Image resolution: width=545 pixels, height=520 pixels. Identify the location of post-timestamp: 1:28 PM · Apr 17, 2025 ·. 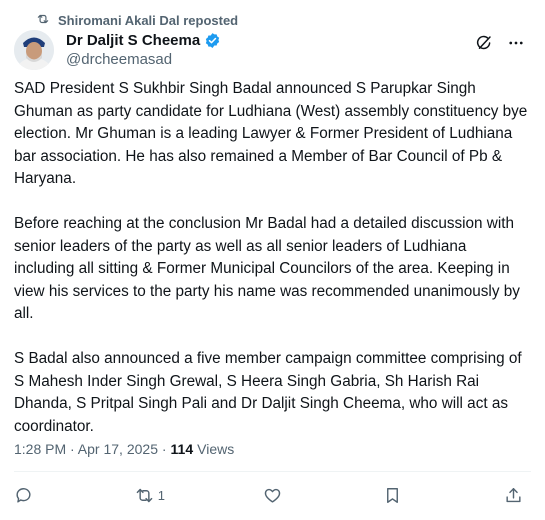
(90, 449).